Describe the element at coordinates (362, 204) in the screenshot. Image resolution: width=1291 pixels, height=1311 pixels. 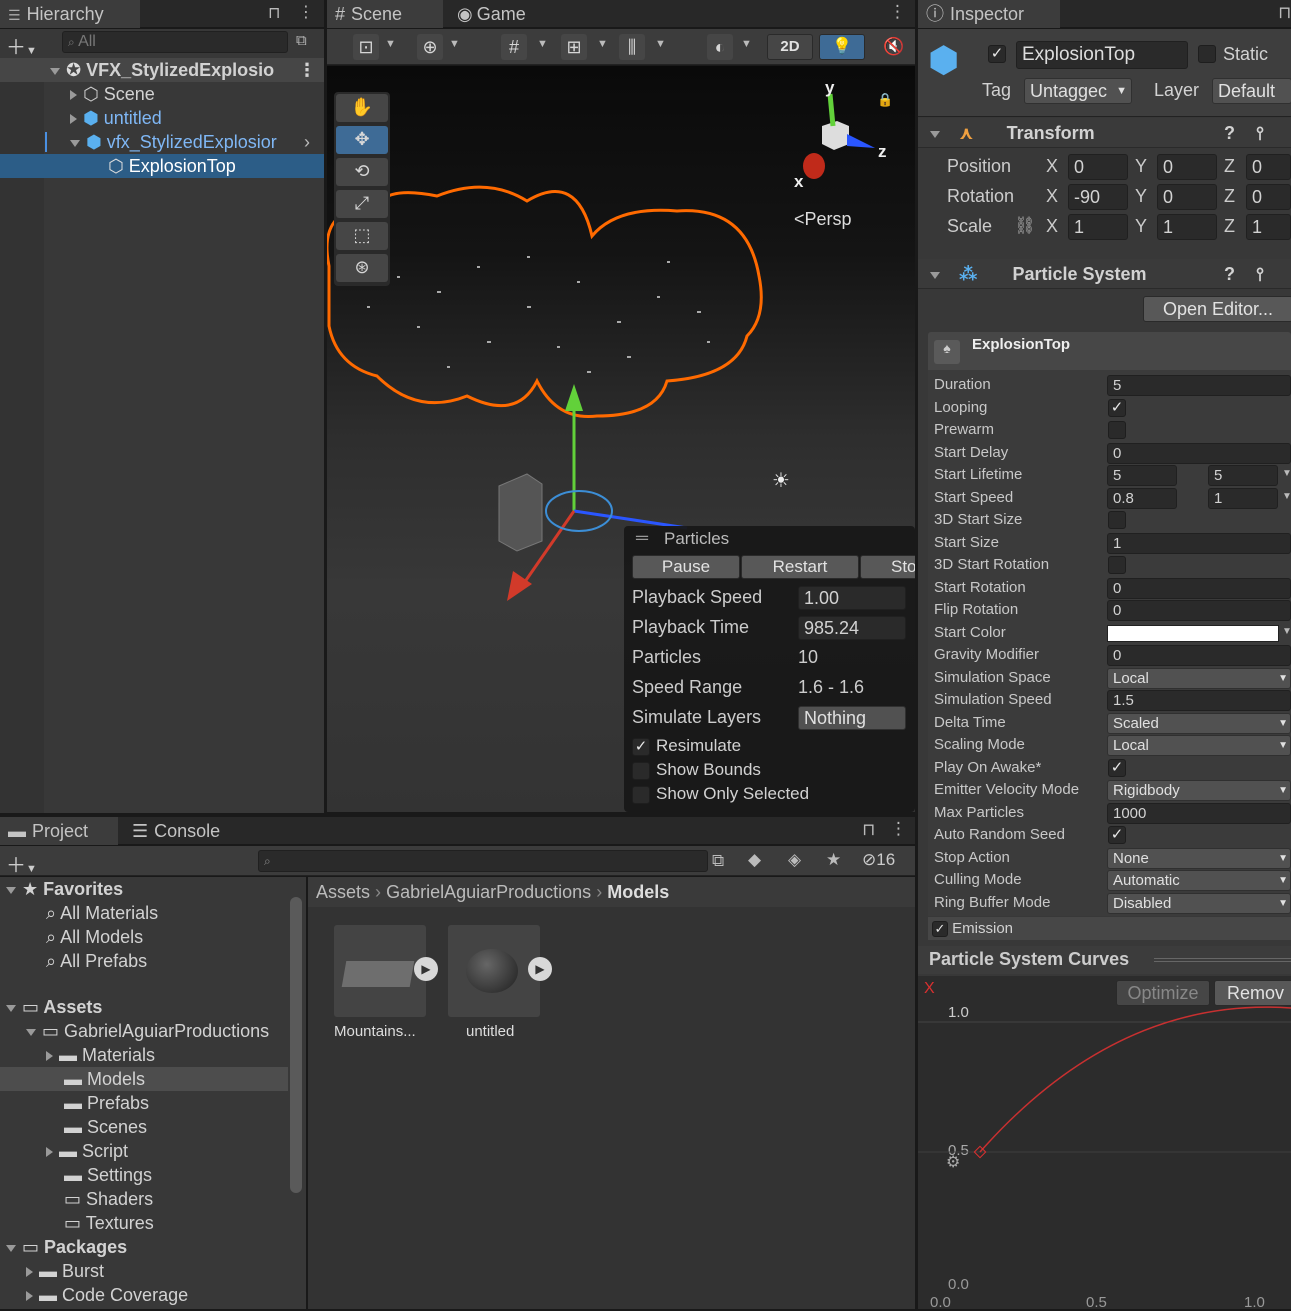
I see `scale-tool-icon: ⤢` at that location.